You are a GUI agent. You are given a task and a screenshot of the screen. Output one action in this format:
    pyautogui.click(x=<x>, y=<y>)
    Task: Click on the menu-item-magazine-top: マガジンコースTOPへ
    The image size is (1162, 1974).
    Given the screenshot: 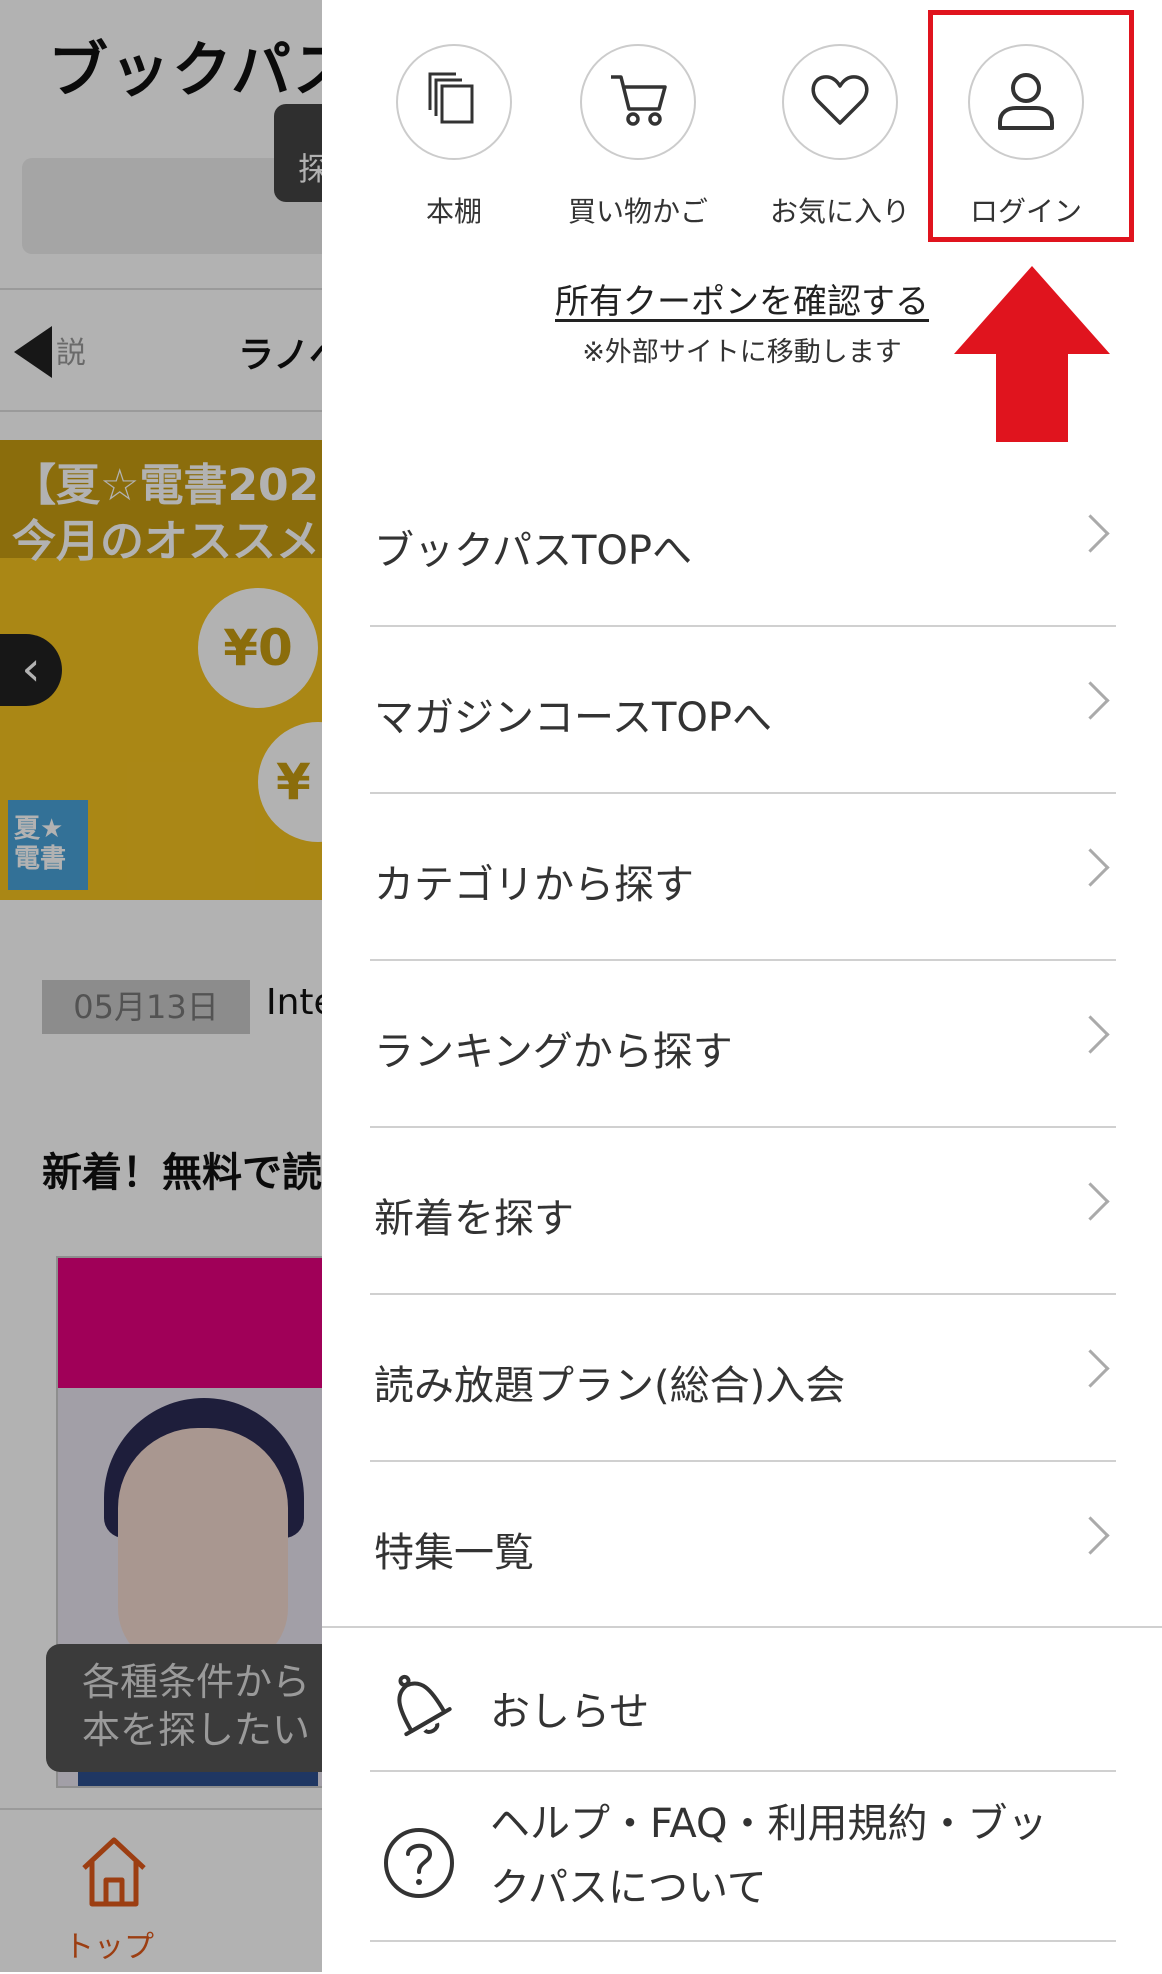 What is the action you would take?
    pyautogui.click(x=743, y=710)
    